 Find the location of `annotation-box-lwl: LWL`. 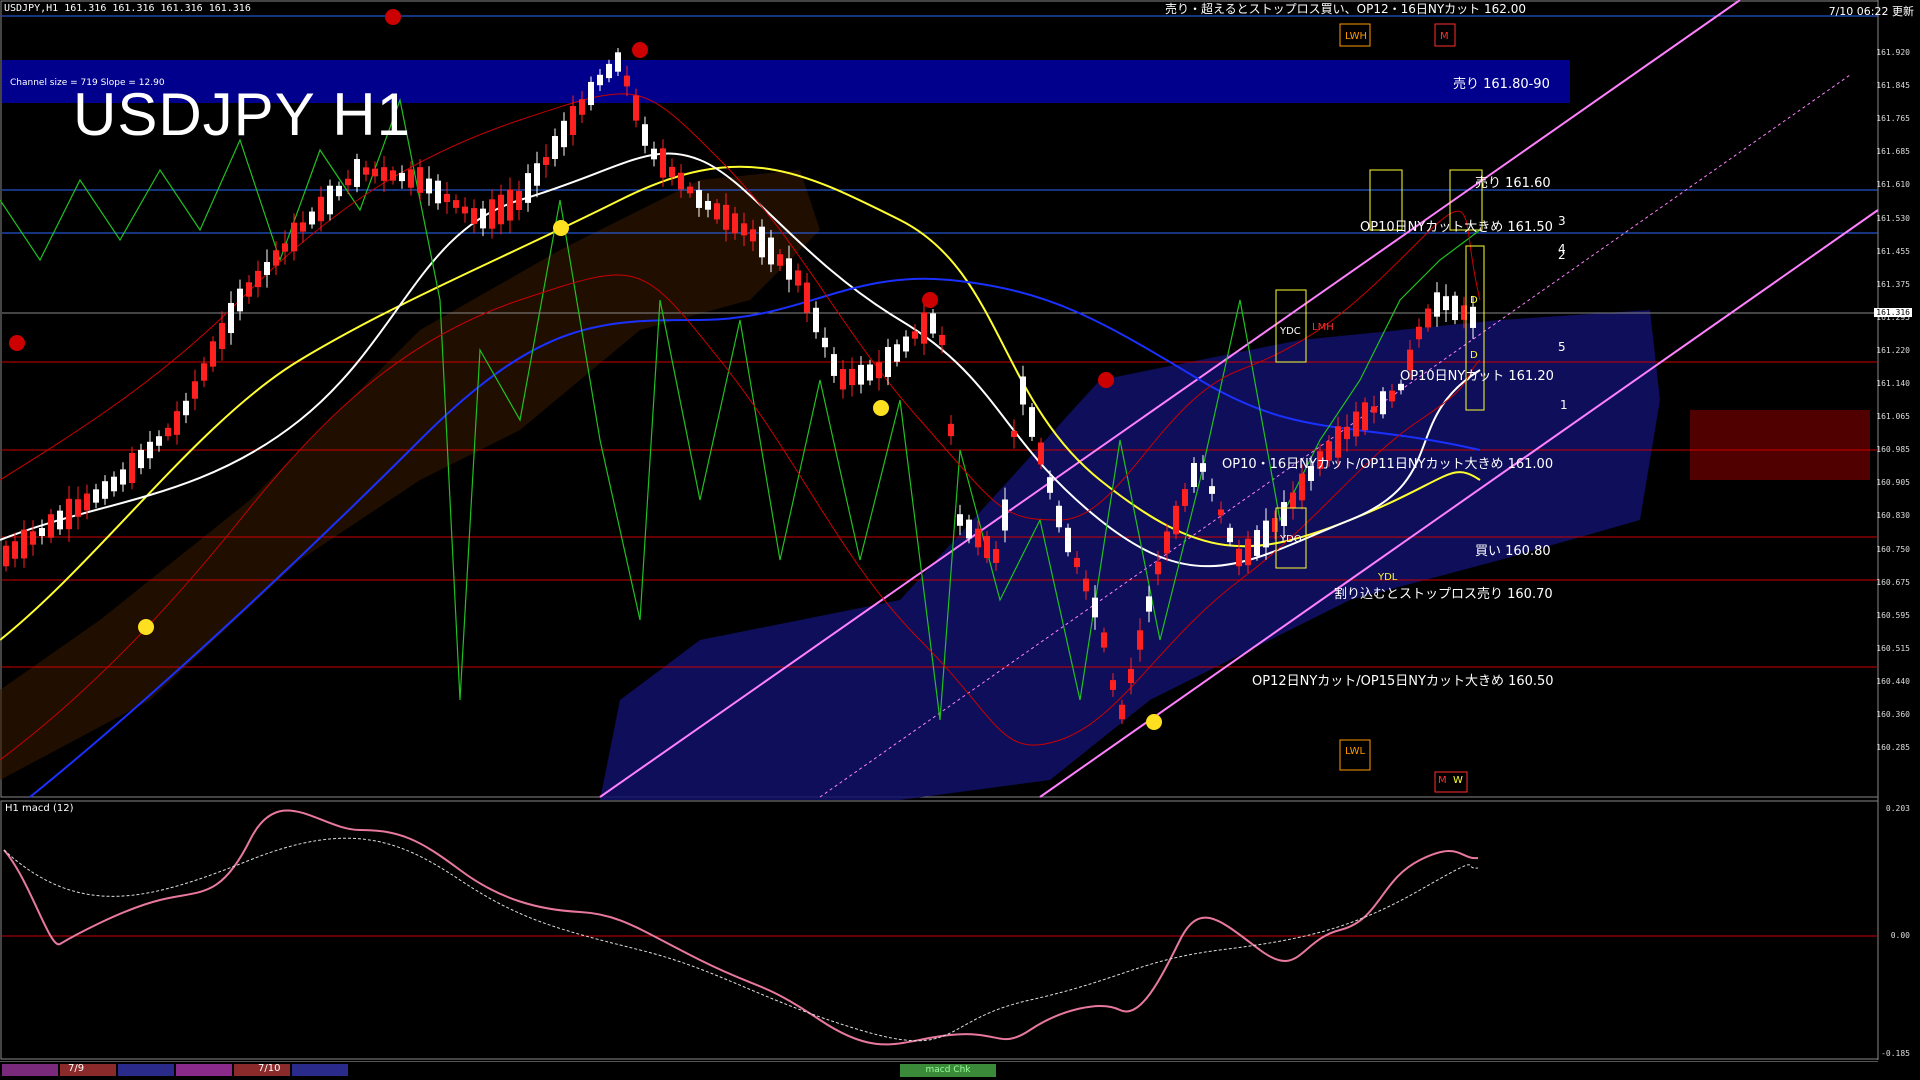

annotation-box-lwl: LWL is located at coordinates (1355, 751).